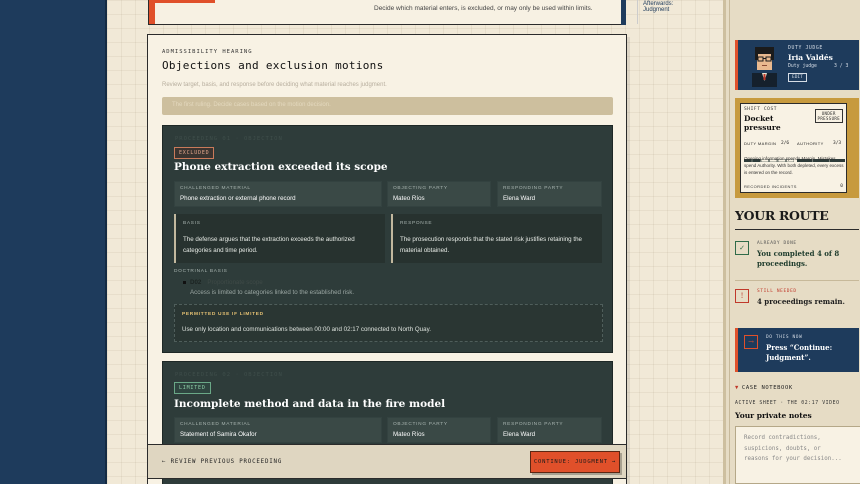 This screenshot has width=860, height=484. Describe the element at coordinates (192, 388) in the screenshot. I see `status-badge: LIMITED` at that location.